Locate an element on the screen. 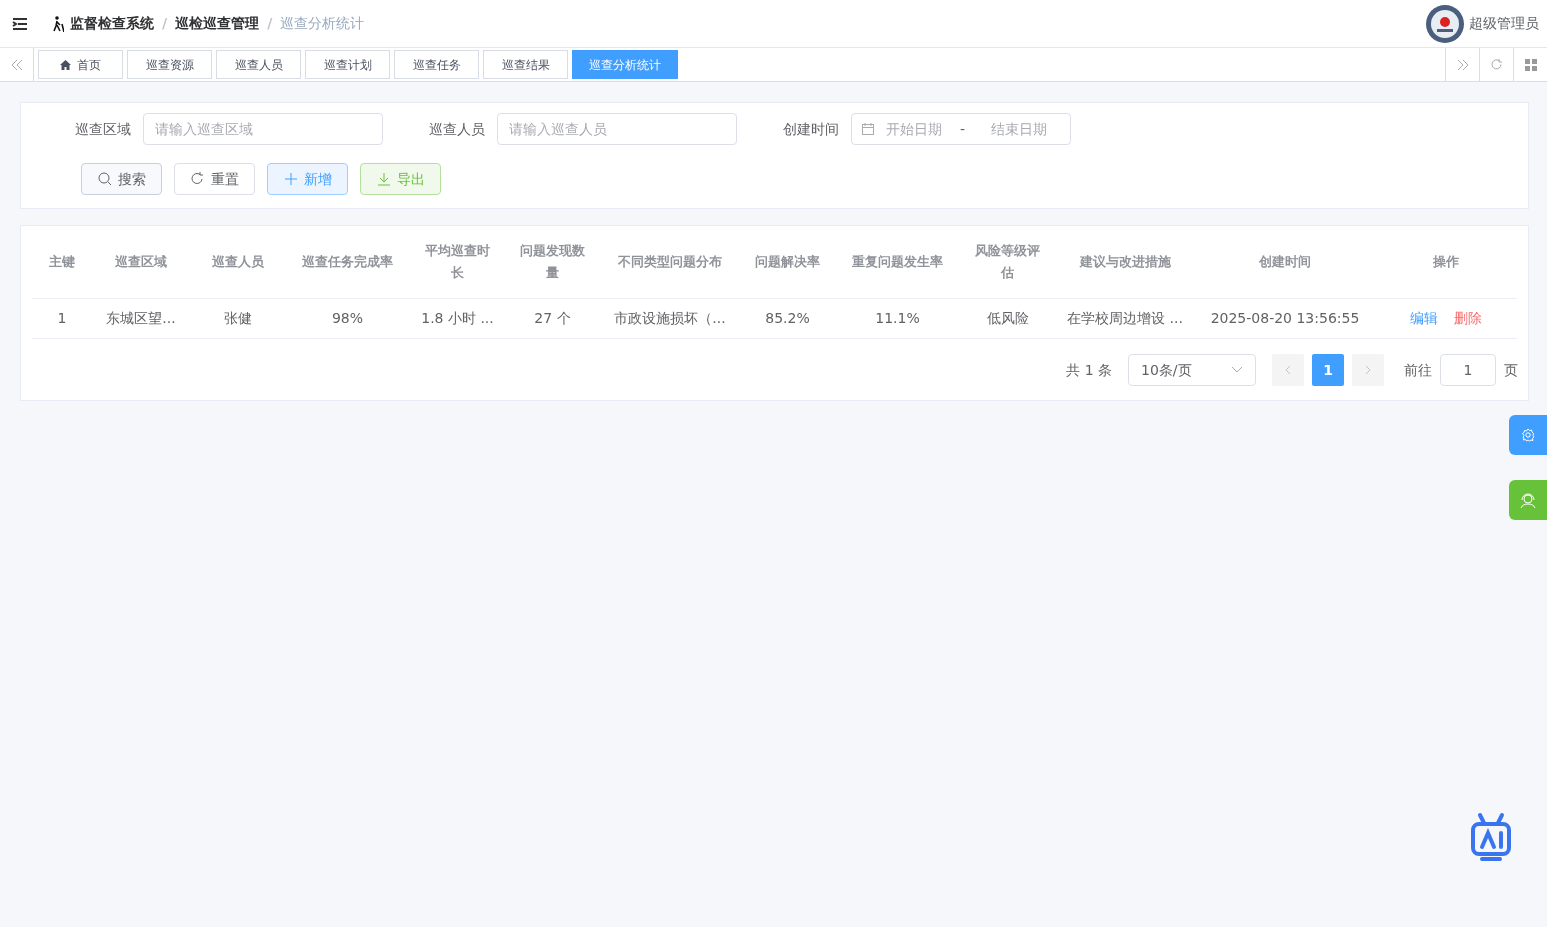  input-field: 请输入巡查人员 is located at coordinates (617, 129).